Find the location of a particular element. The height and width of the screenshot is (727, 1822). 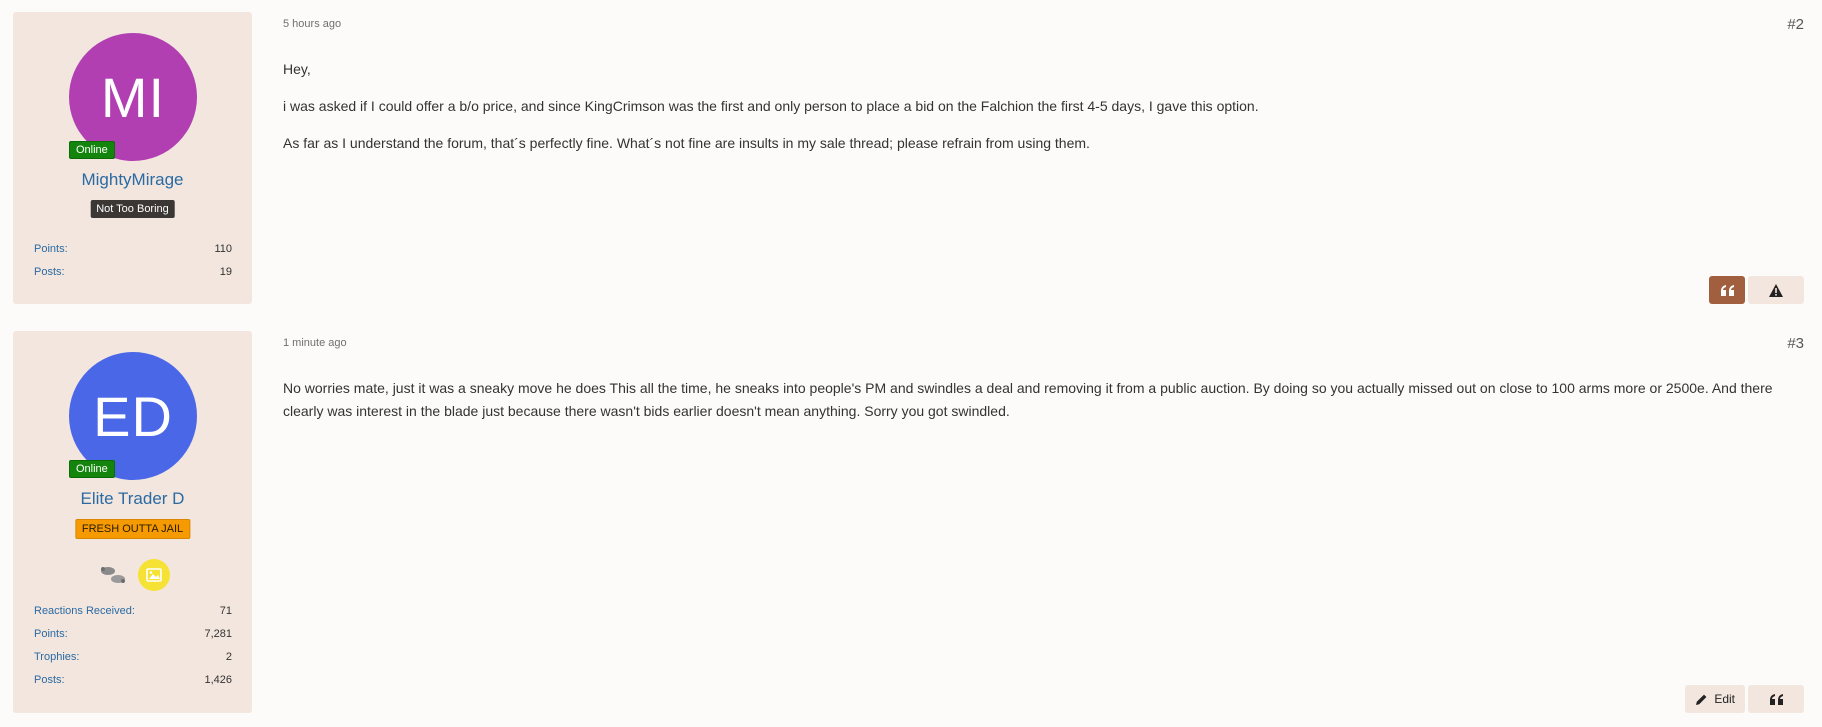

user-stats: Points: 110 Posts: 19 is located at coordinates (133, 260).